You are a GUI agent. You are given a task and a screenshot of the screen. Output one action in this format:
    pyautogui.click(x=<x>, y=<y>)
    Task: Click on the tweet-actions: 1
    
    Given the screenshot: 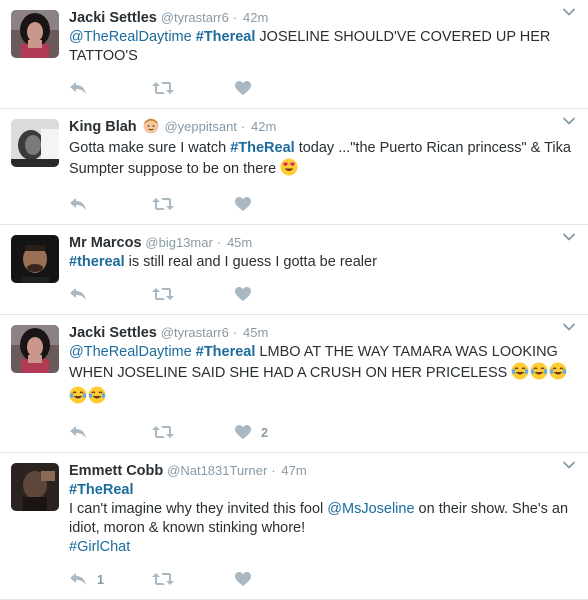 What is the action you would take?
    pyautogui.click(x=328, y=583)
    